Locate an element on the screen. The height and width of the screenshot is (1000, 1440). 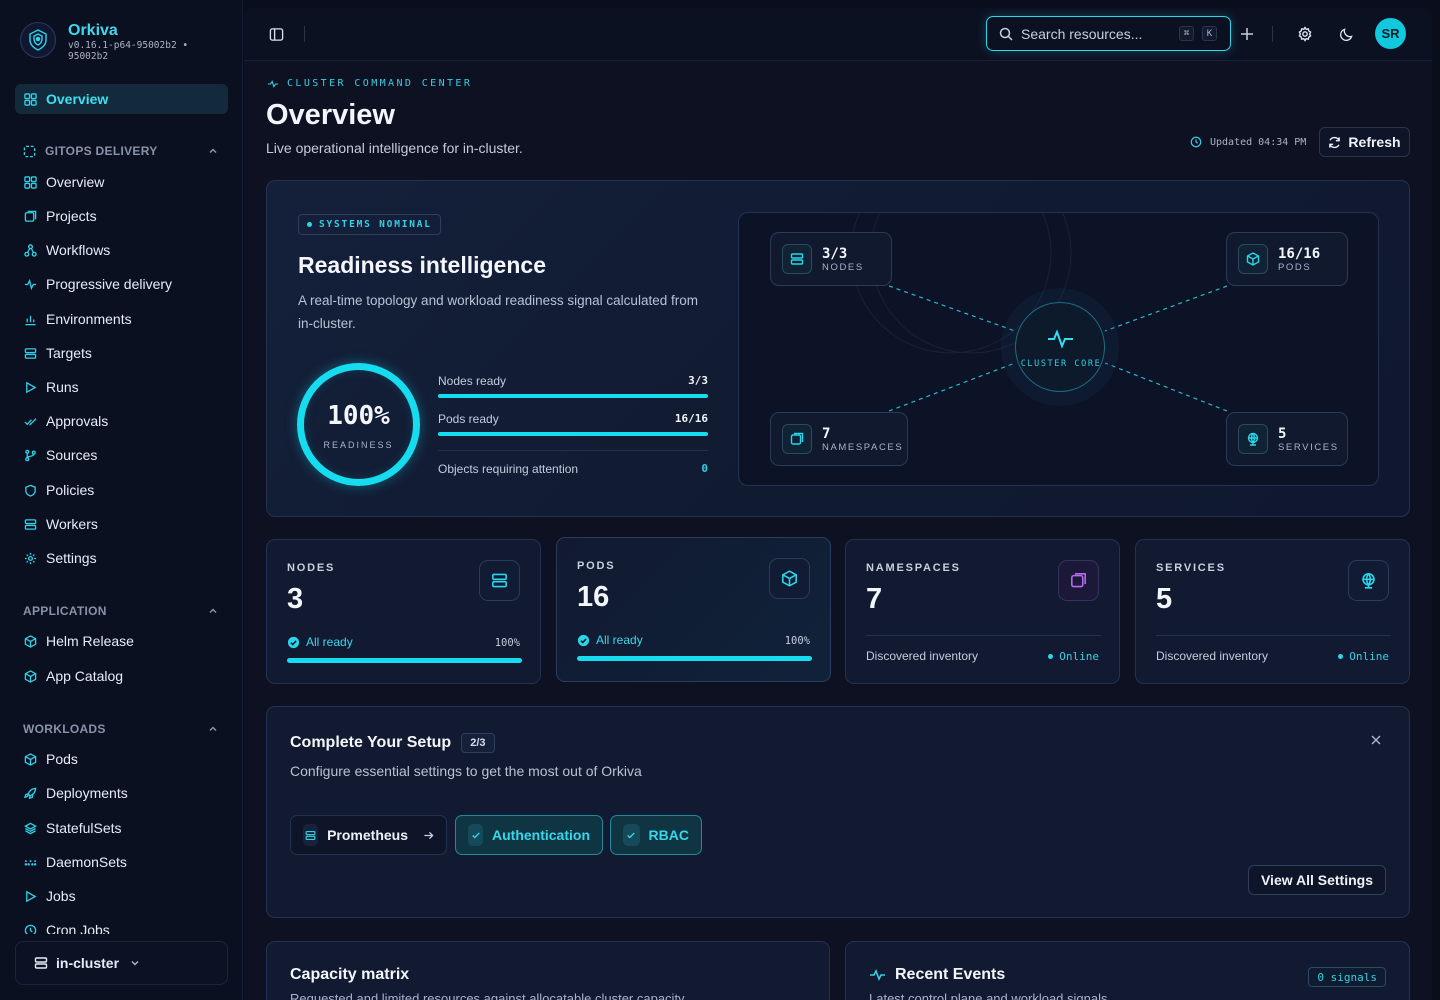
sidebar-item-environments: Environments is located at coordinates (121, 319).